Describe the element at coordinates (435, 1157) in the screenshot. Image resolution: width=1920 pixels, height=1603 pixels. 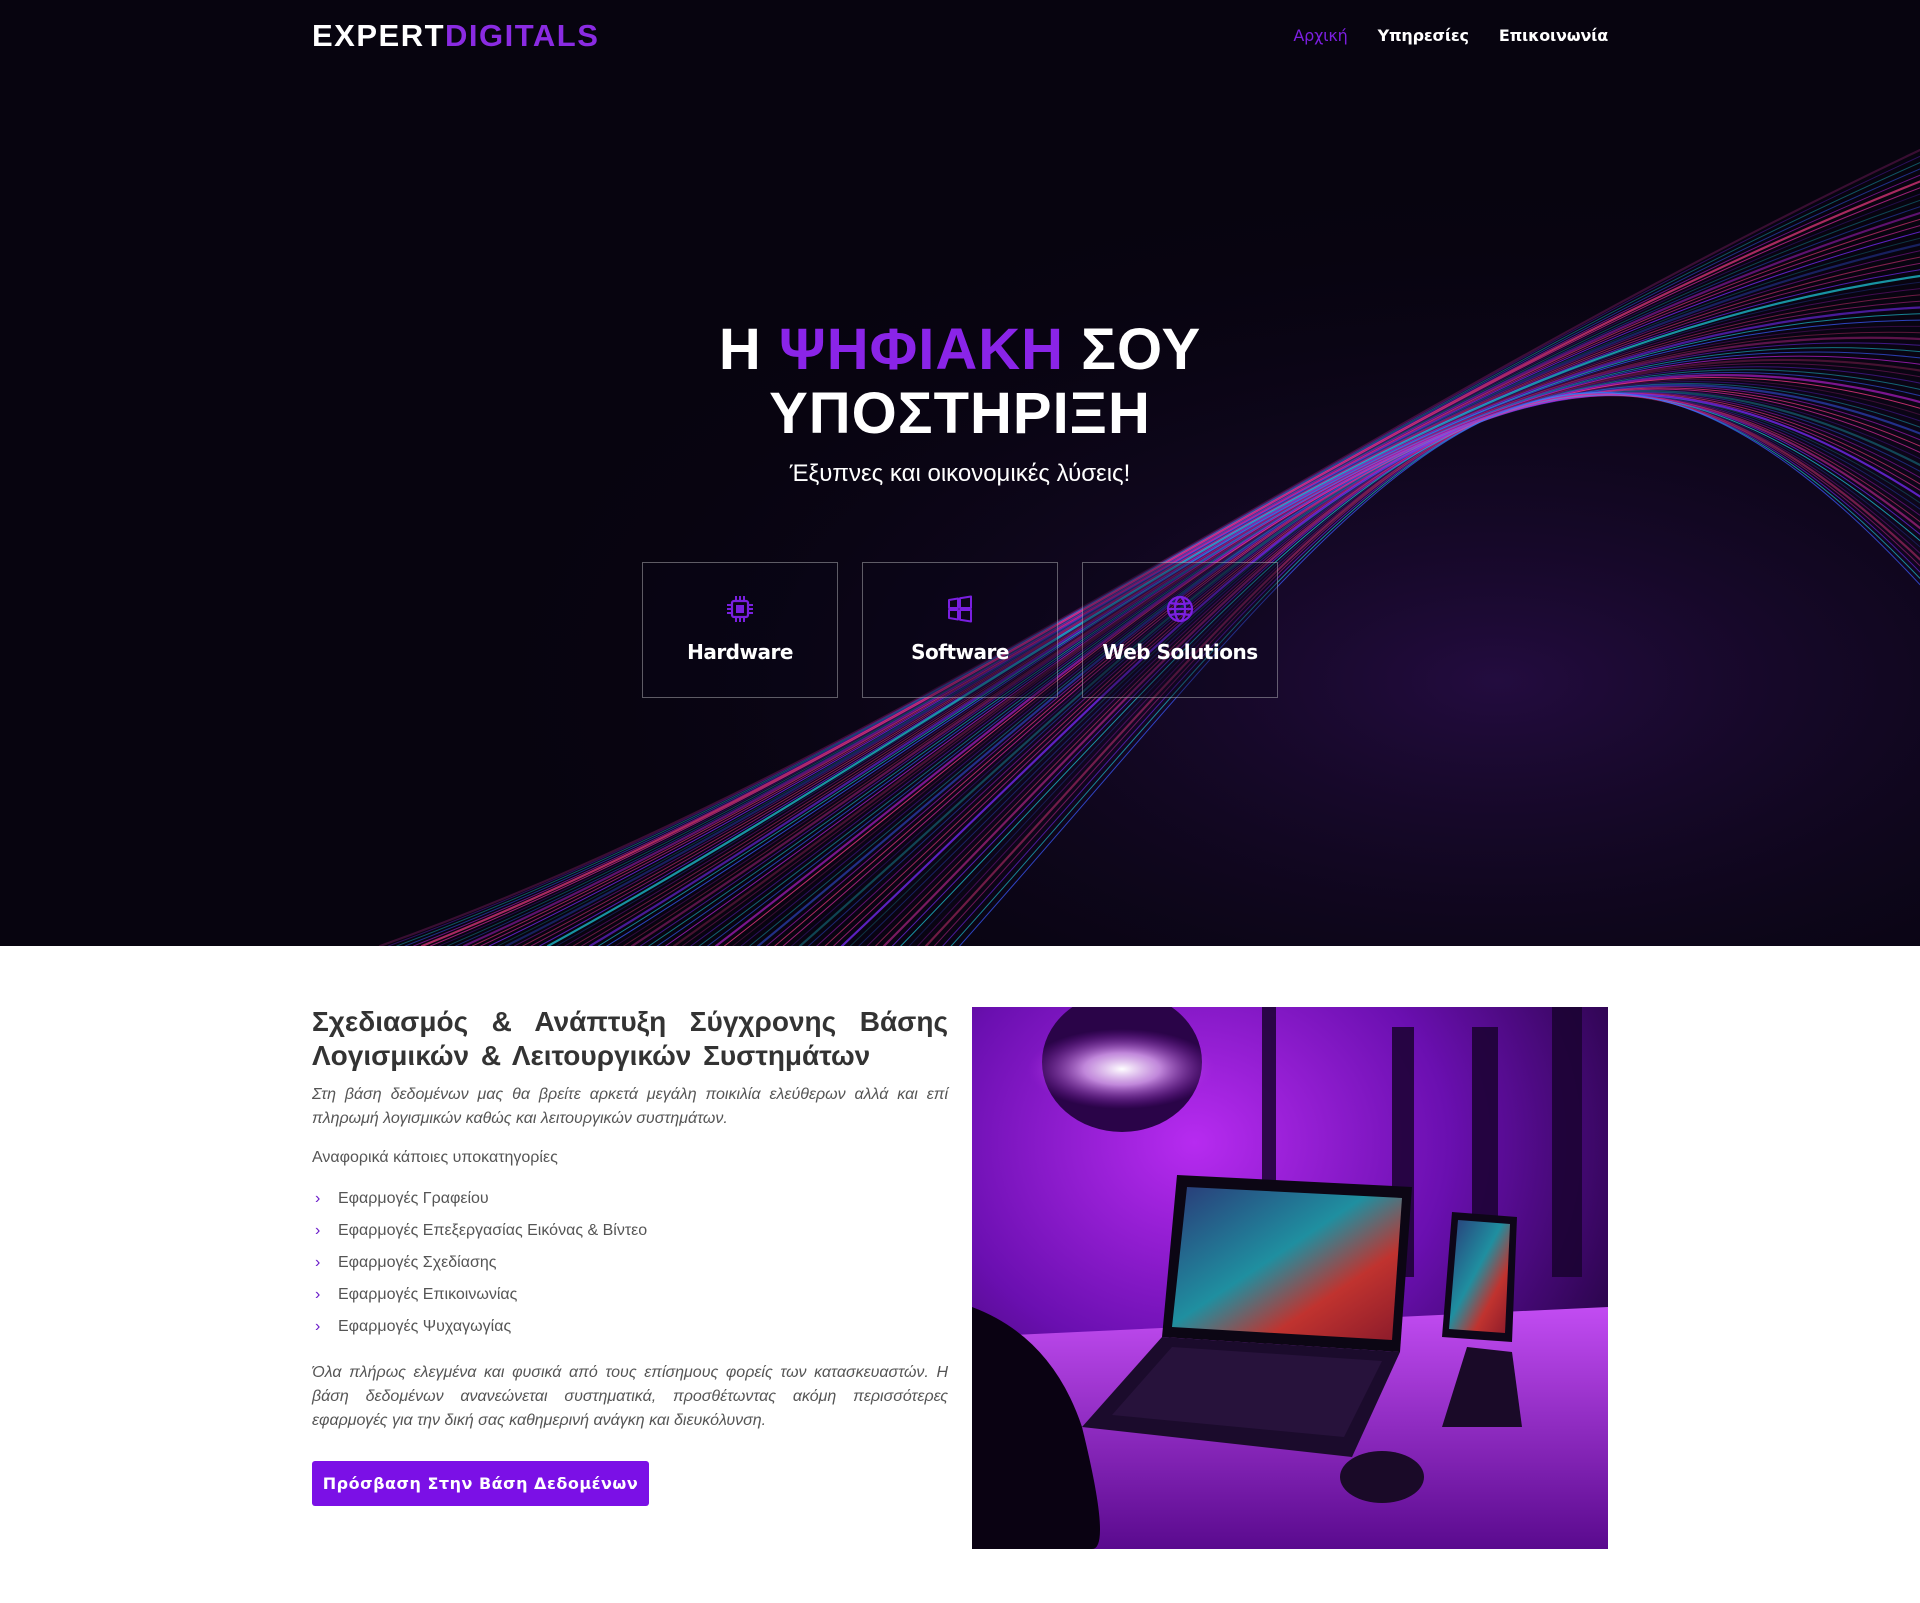
I see `categories-heading: Αναφορικά κάποιες υποκατηγορίες` at that location.